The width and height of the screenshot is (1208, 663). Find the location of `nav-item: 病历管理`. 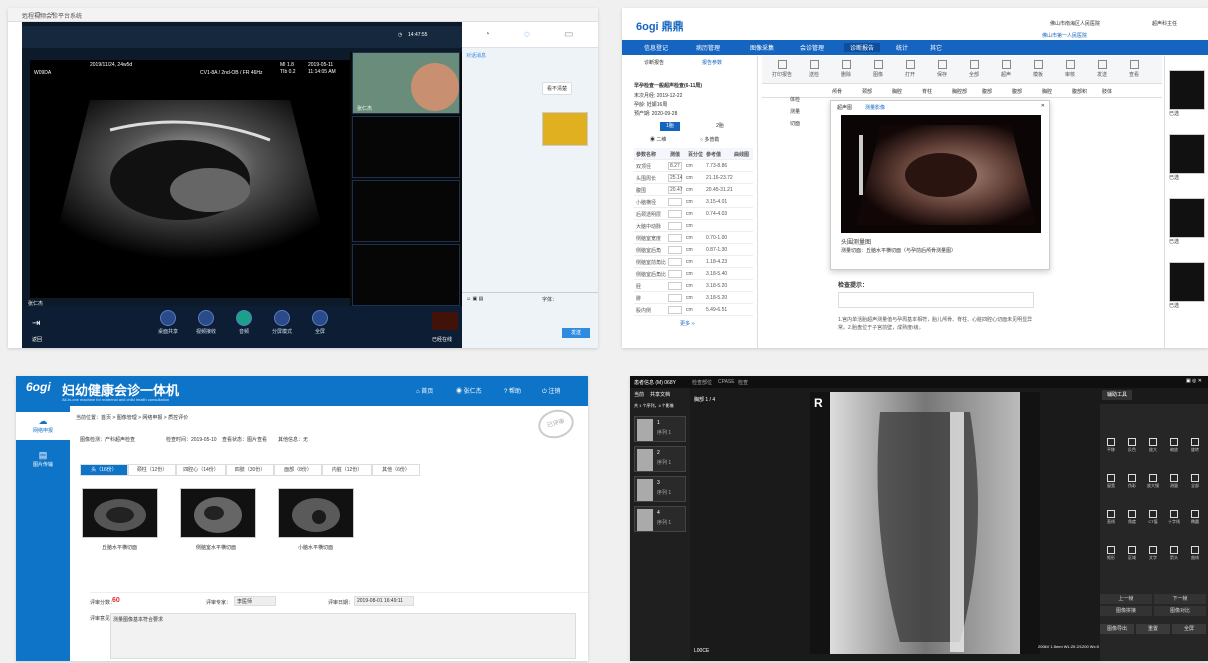

nav-item: 病历管理 is located at coordinates (708, 47).